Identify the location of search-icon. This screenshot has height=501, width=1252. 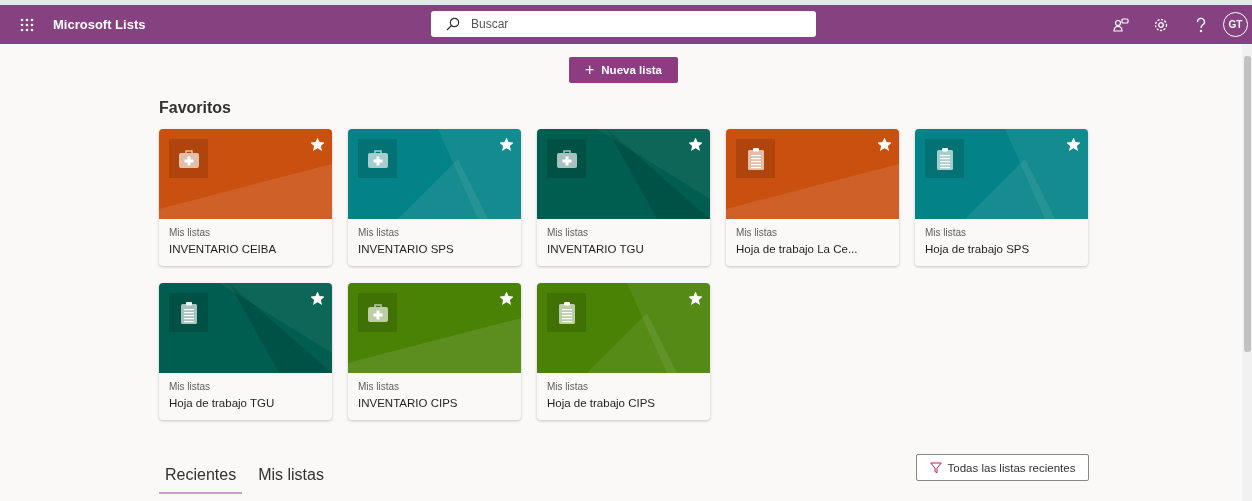
(453, 24).